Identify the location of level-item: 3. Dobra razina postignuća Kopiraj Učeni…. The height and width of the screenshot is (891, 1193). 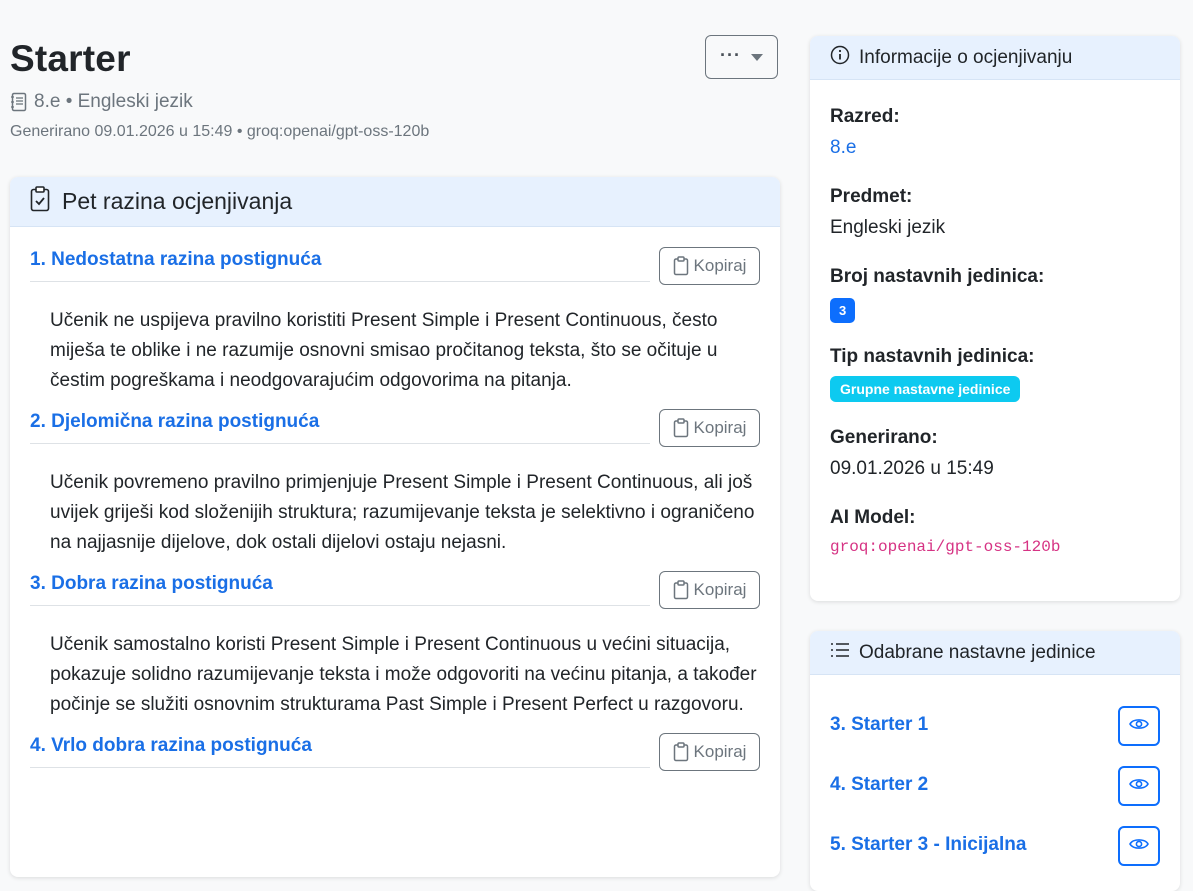
(395, 635).